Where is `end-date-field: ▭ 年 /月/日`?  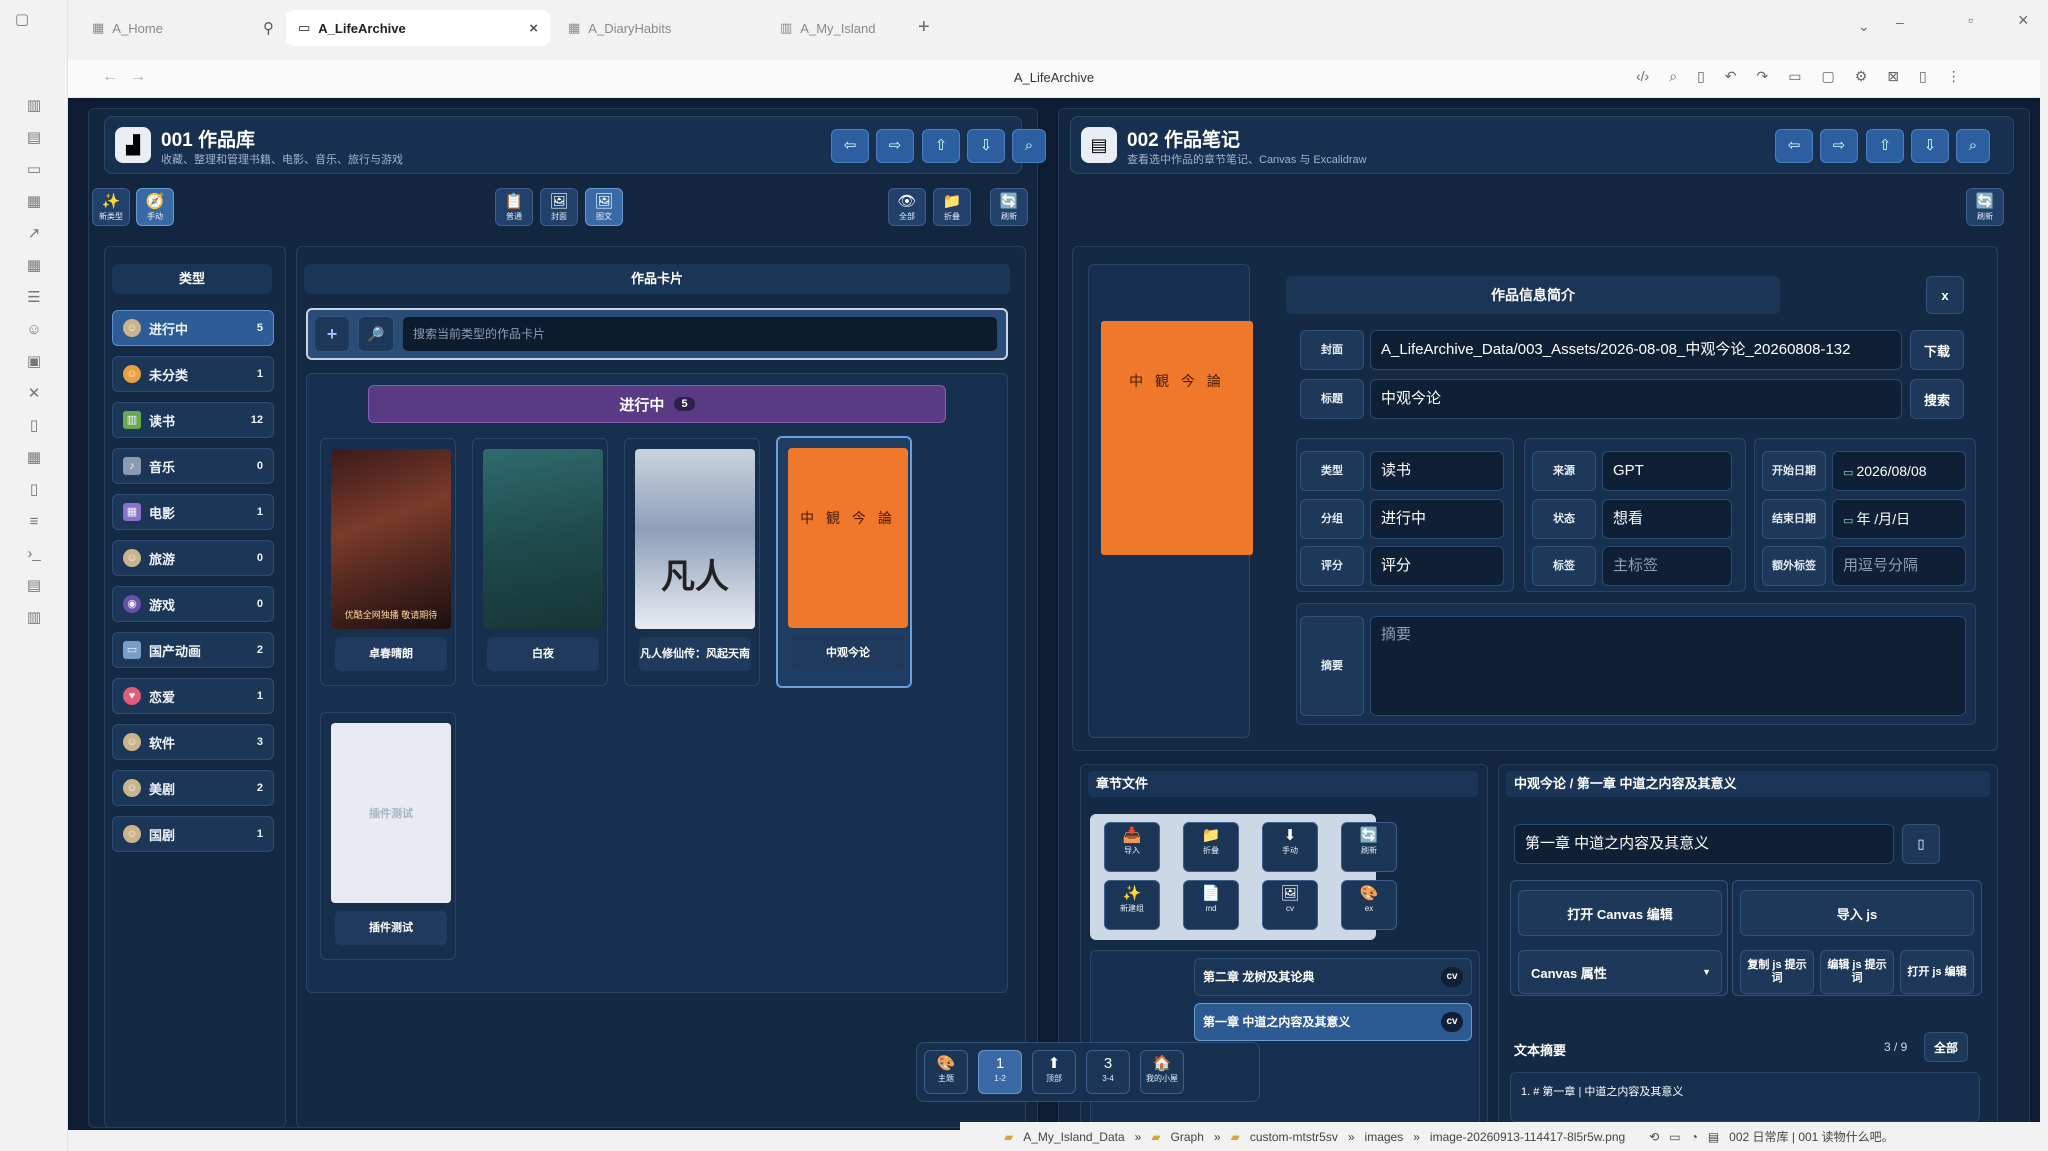
end-date-field: ▭ 年 /月/日 is located at coordinates (1899, 519).